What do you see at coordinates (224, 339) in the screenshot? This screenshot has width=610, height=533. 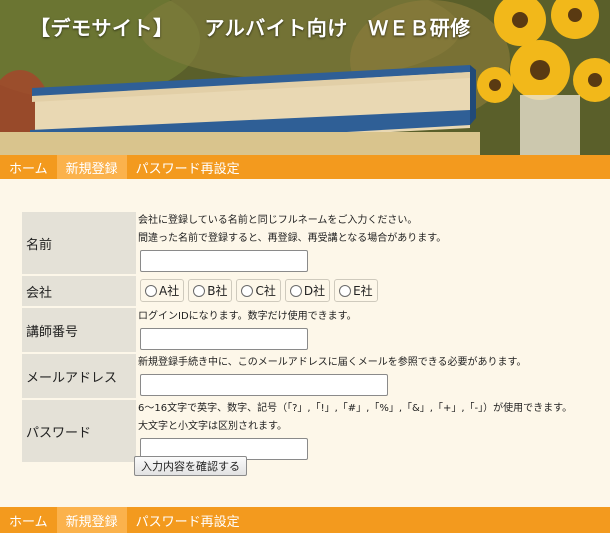 I see `instructor-id-input` at bounding box center [224, 339].